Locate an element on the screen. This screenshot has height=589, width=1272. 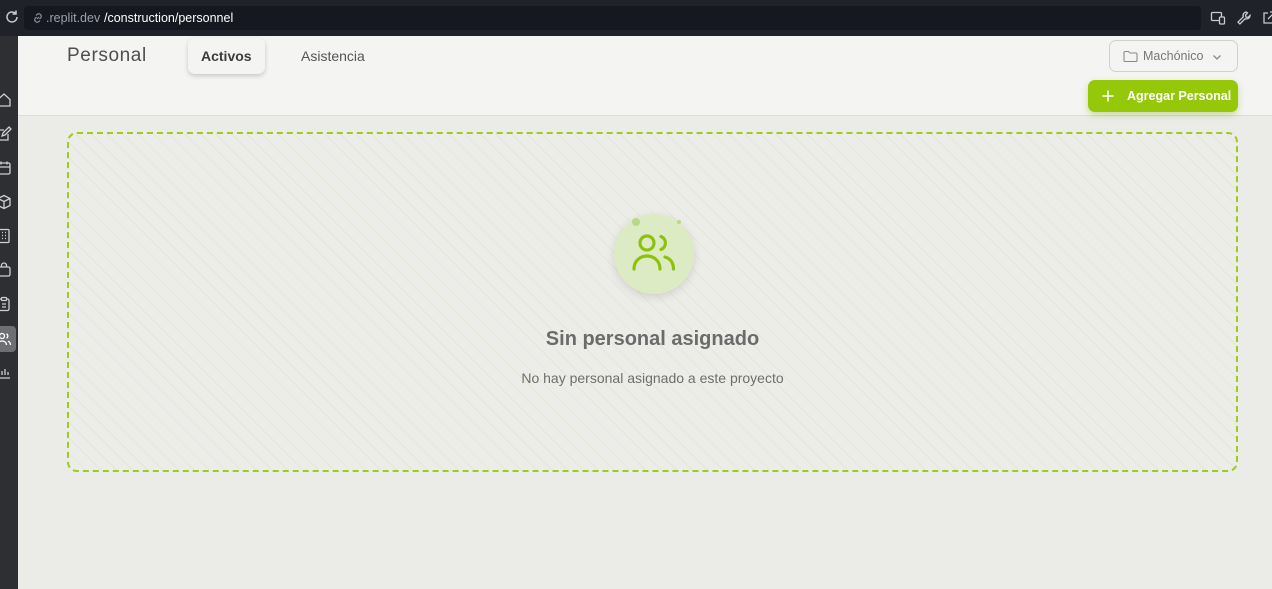
sidebar-item-building is located at coordinates (8, 236).